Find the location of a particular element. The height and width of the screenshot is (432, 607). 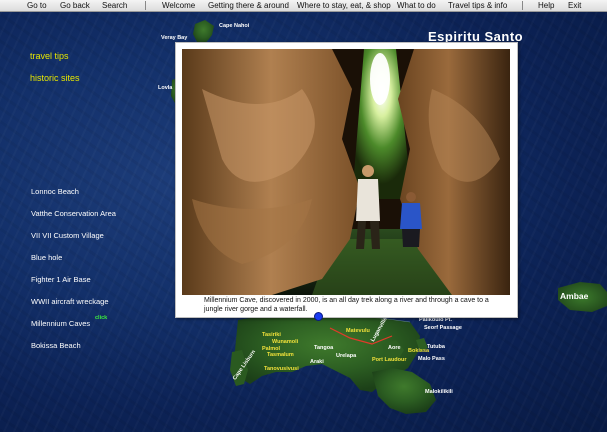

label-bokissa: Bokissa is located at coordinates (419, 351).